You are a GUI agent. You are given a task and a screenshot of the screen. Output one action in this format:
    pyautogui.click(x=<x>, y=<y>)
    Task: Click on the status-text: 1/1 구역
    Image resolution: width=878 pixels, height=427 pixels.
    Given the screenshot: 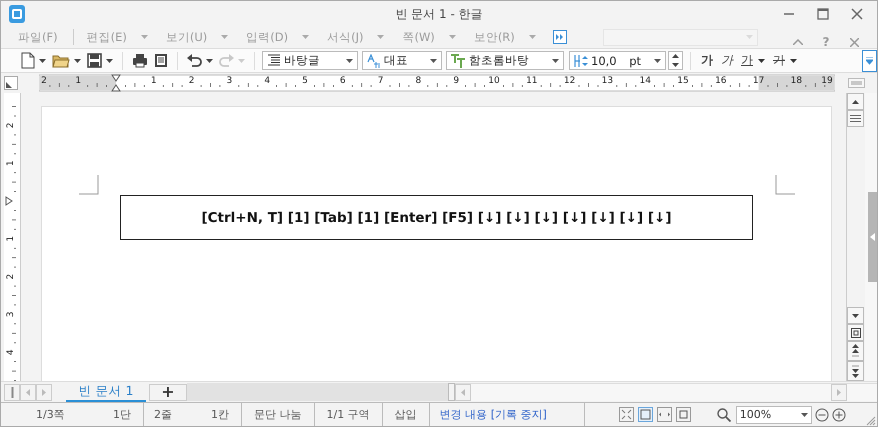 What is the action you would take?
    pyautogui.click(x=348, y=414)
    